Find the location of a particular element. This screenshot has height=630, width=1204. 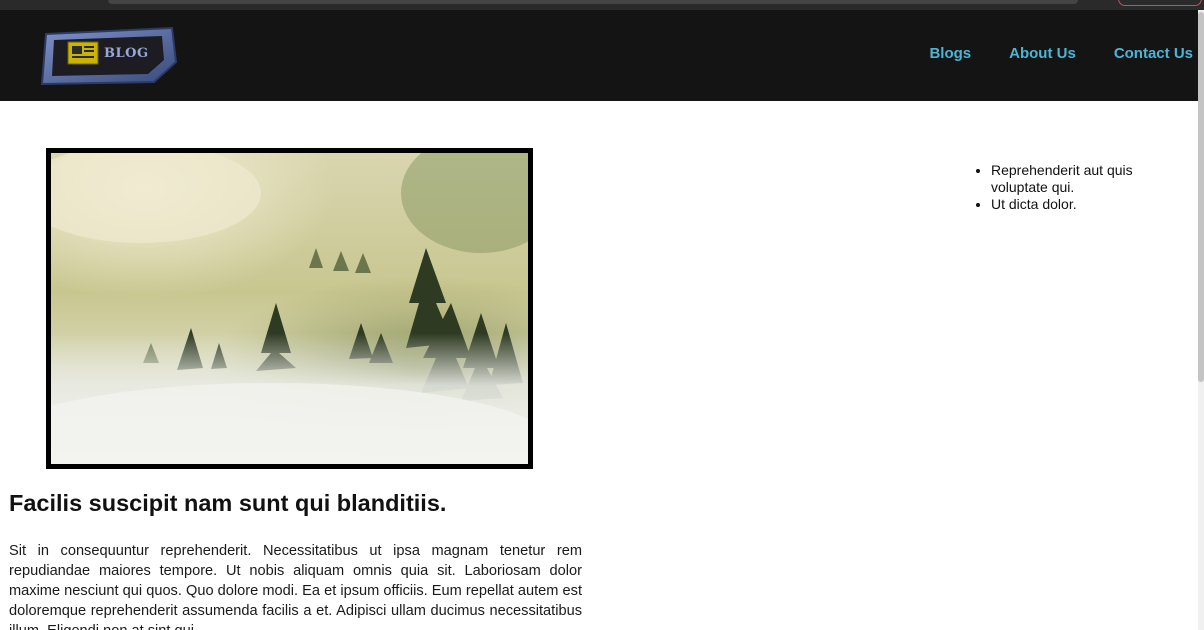

nav-contact-us-link: Contact Us is located at coordinates (1153, 53).